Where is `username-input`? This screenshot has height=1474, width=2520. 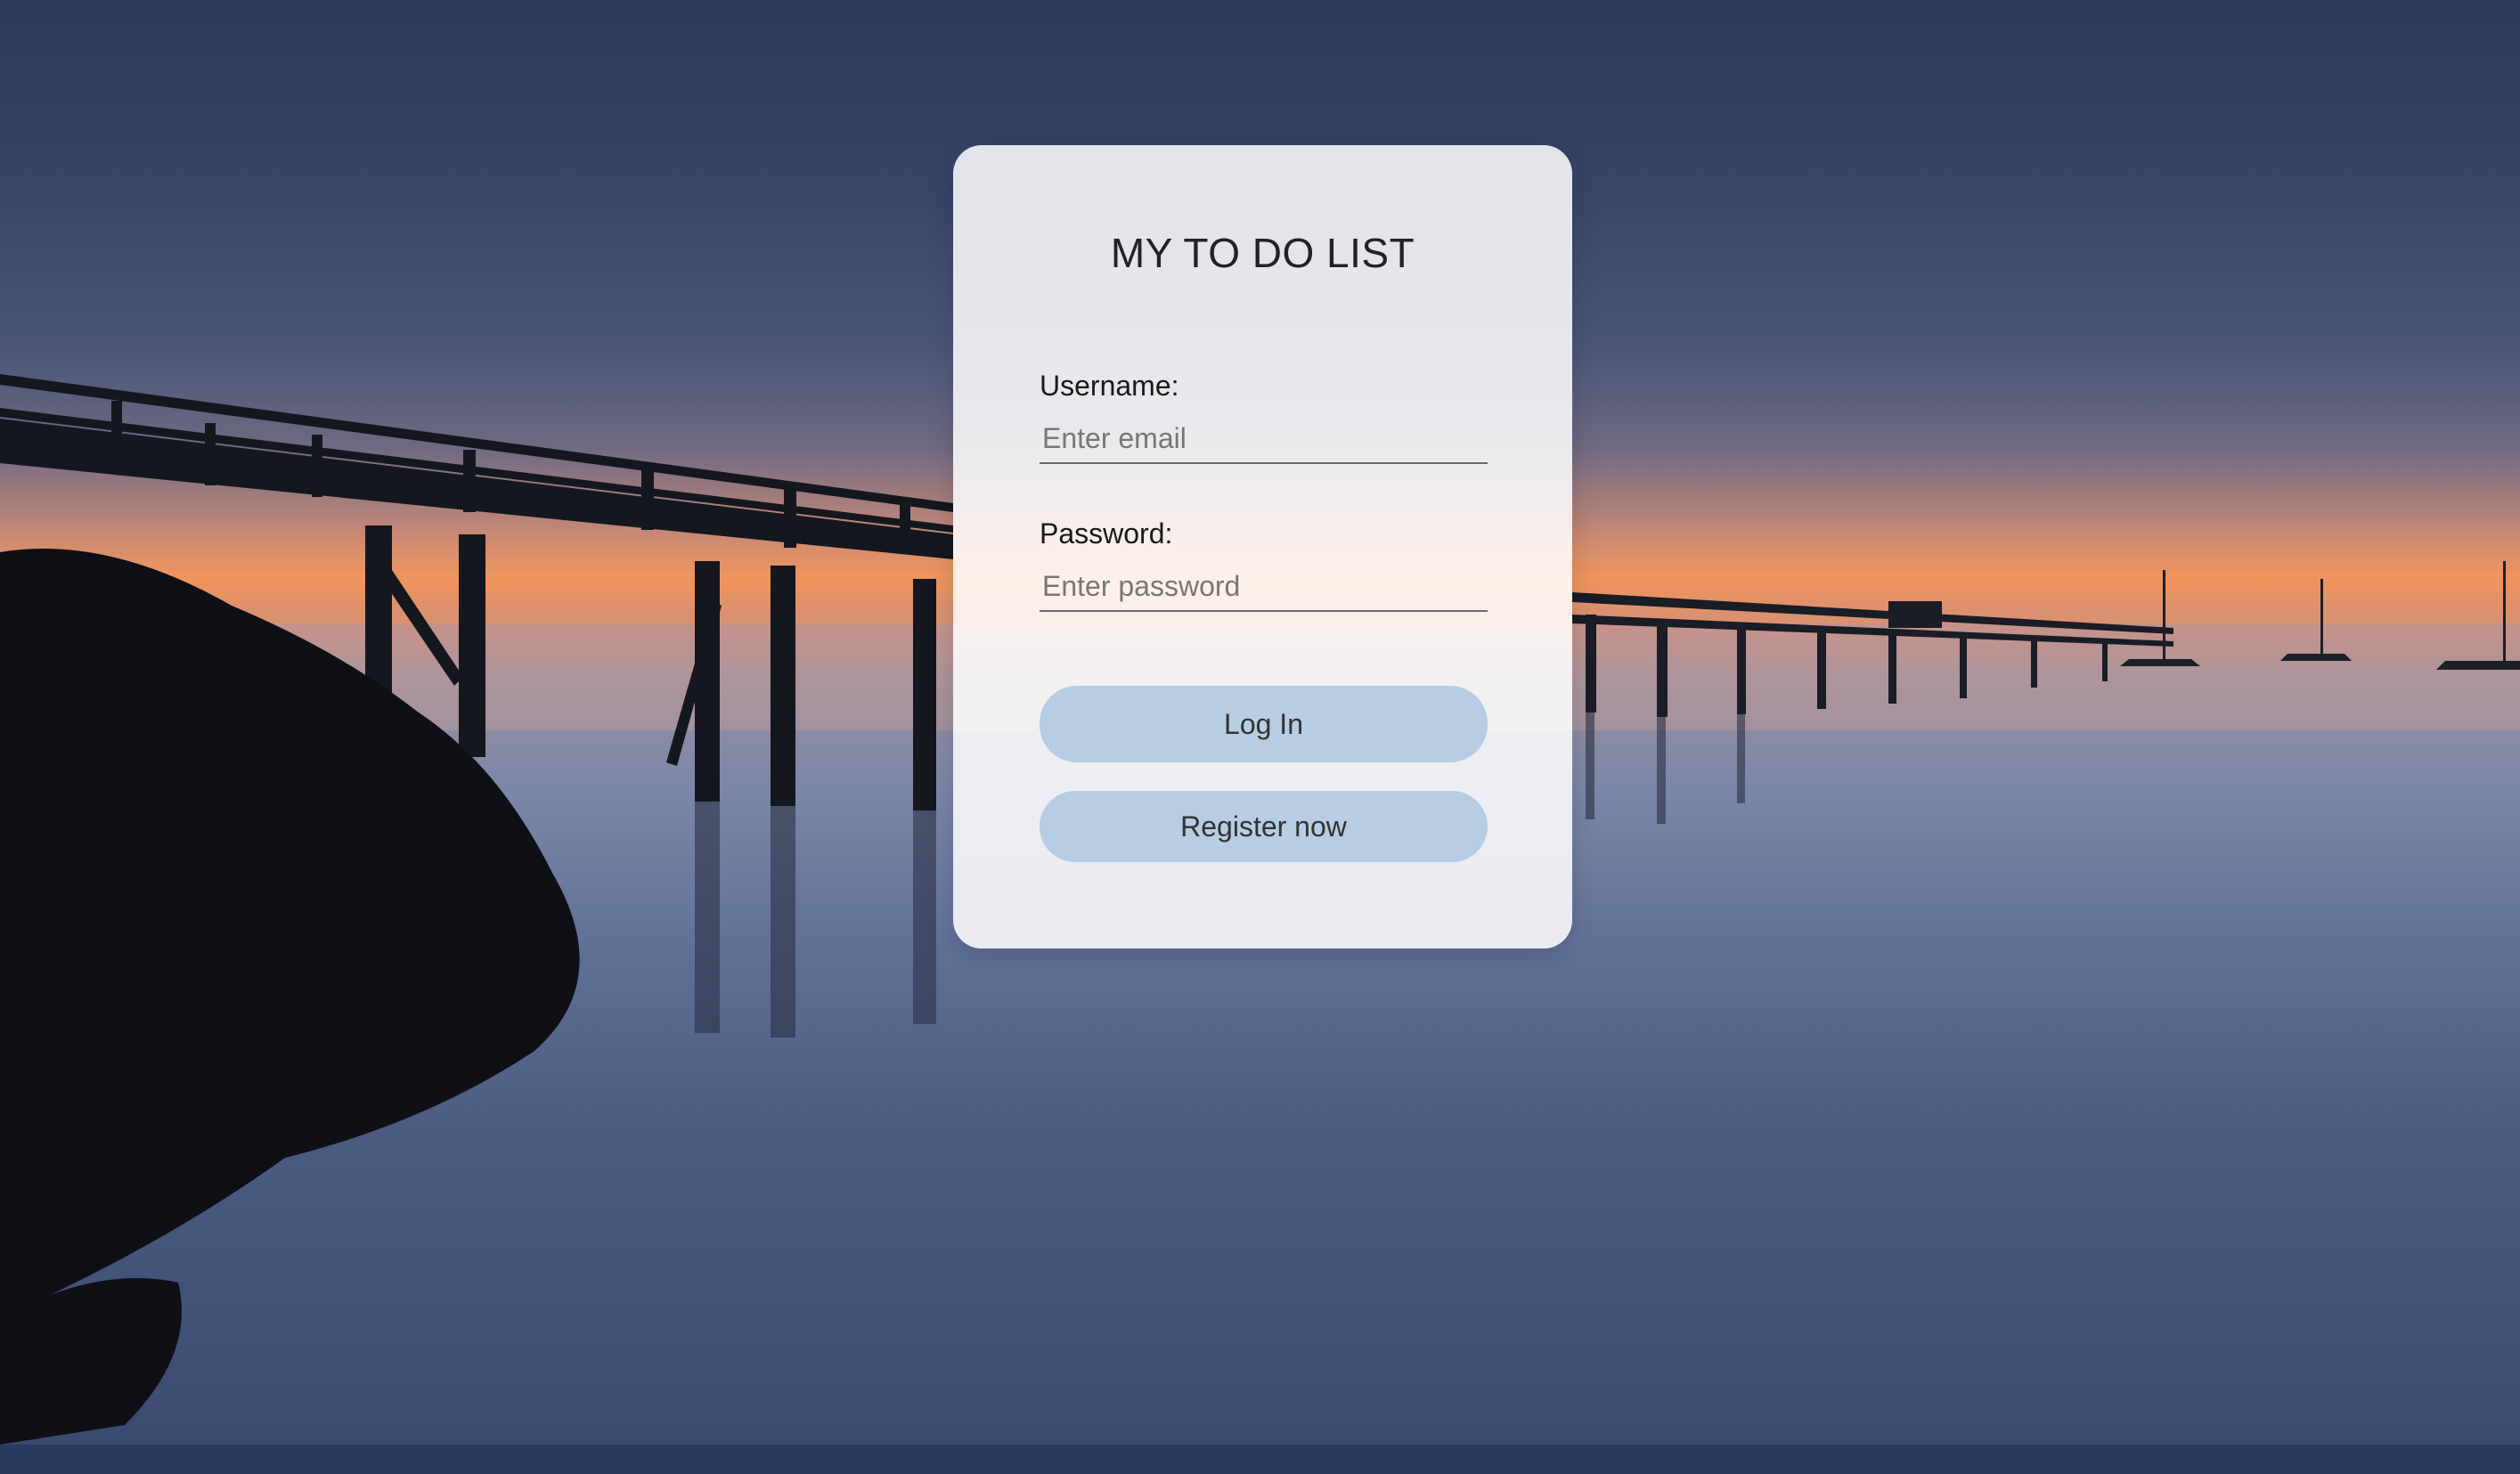 username-input is located at coordinates (1264, 439).